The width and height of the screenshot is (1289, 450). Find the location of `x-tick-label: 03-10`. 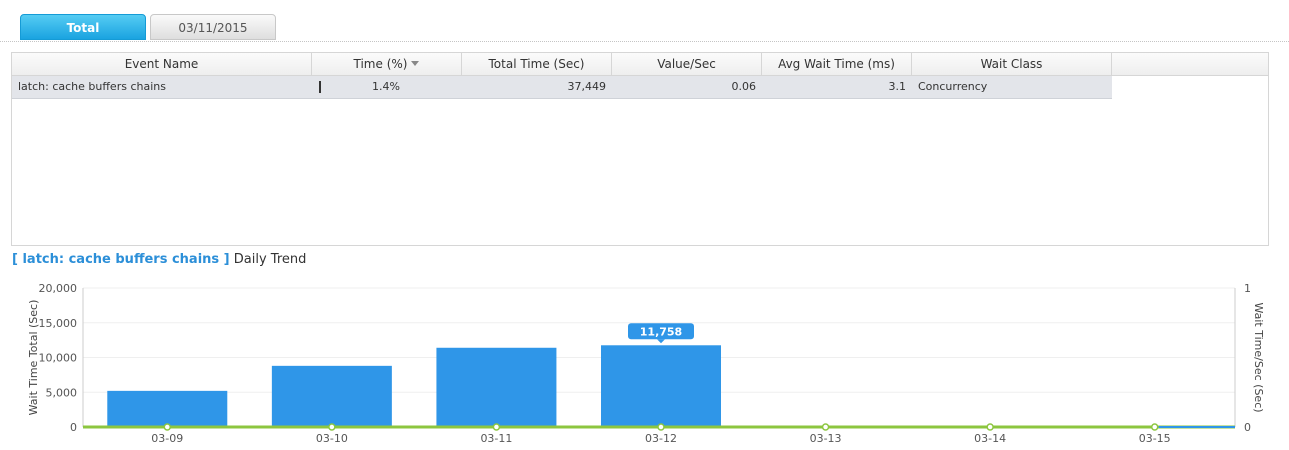

x-tick-label: 03-10 is located at coordinates (332, 438).